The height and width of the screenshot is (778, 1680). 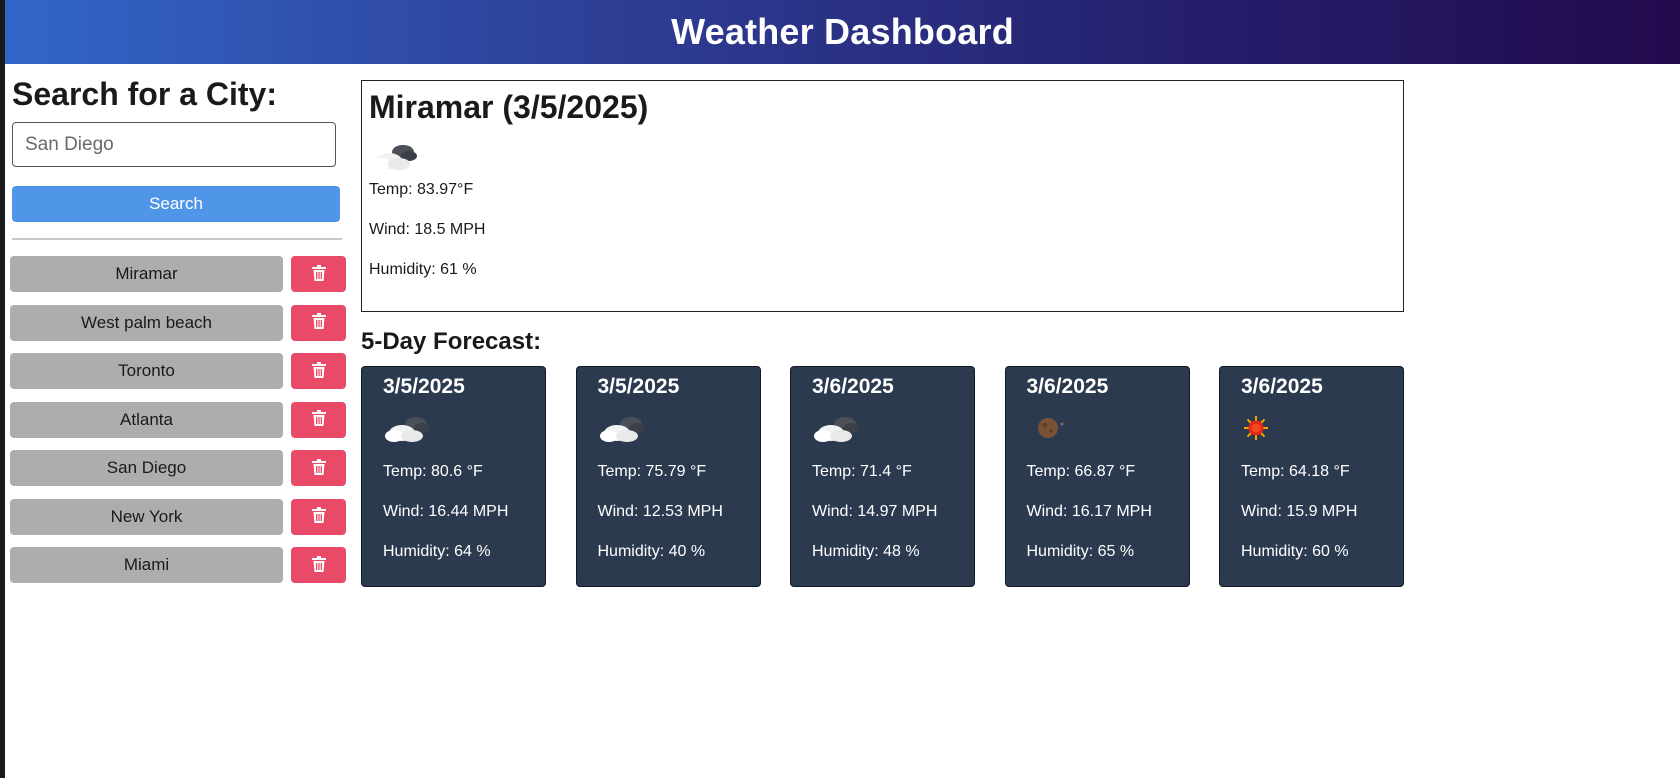 I want to click on forecast-wind: Wind: 14.97 MPH, so click(x=875, y=511).